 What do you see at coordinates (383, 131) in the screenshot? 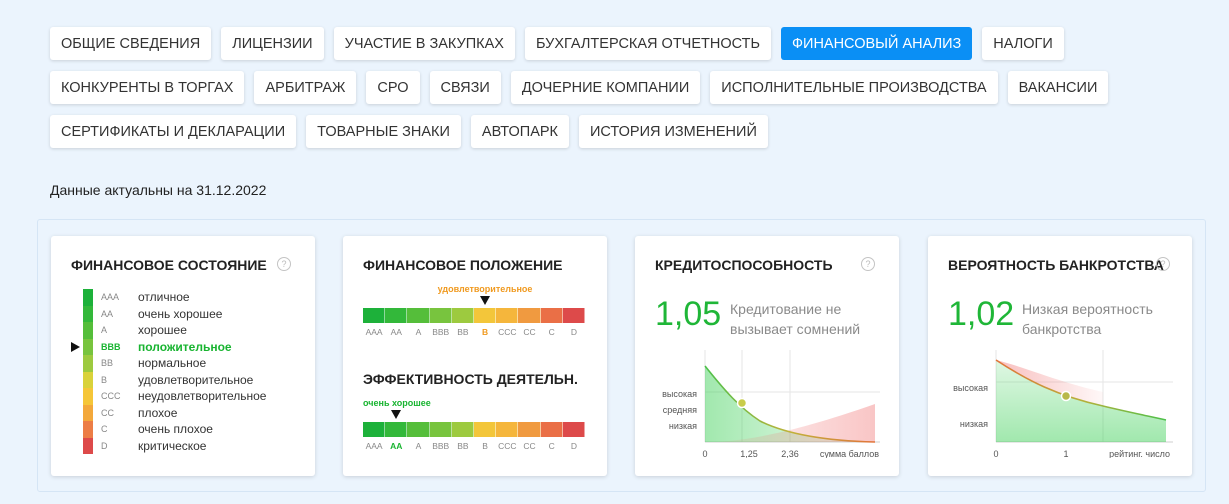
I see `tab-2-1: ТОВАРНЫЕ ЗНАКИ` at bounding box center [383, 131].